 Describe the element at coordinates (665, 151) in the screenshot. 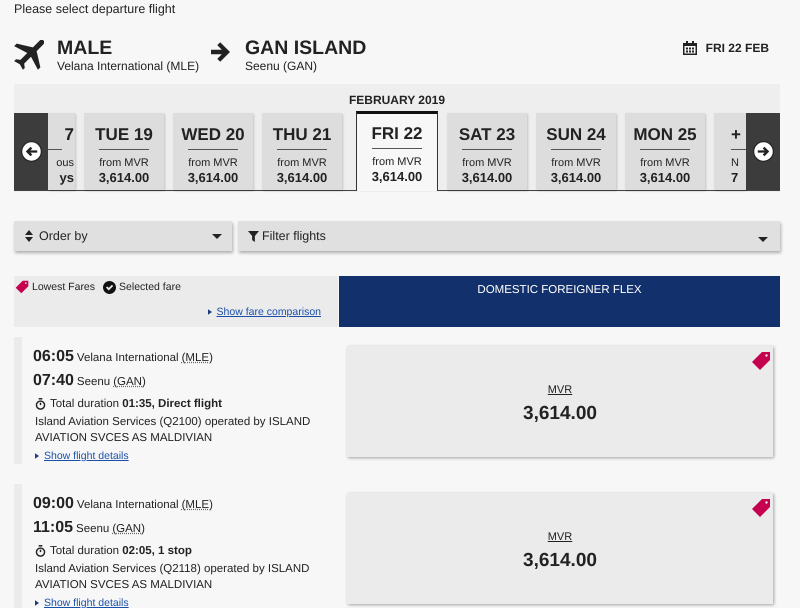

I see `date-tab: MON 25 from MVR 3,614.00` at that location.